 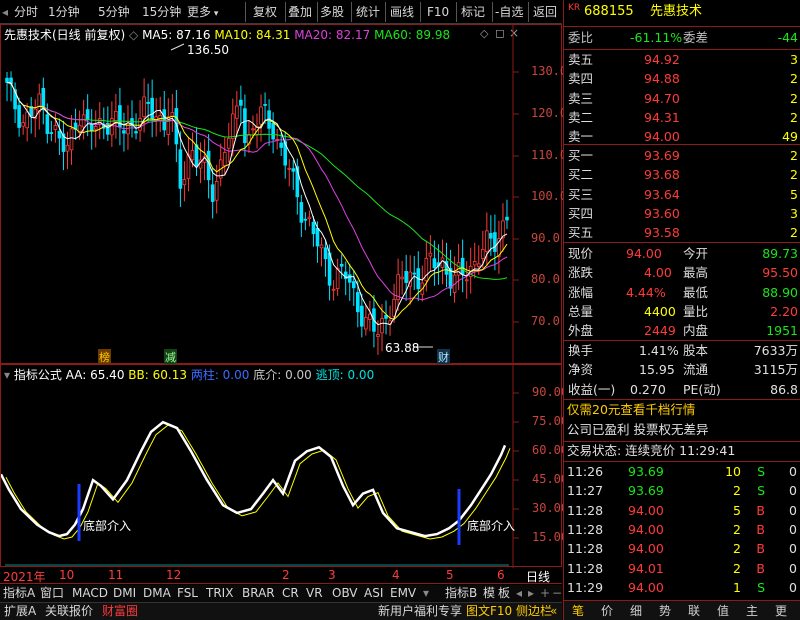 I want to click on toolbar-adjust: 复权, so click(x=265, y=12).